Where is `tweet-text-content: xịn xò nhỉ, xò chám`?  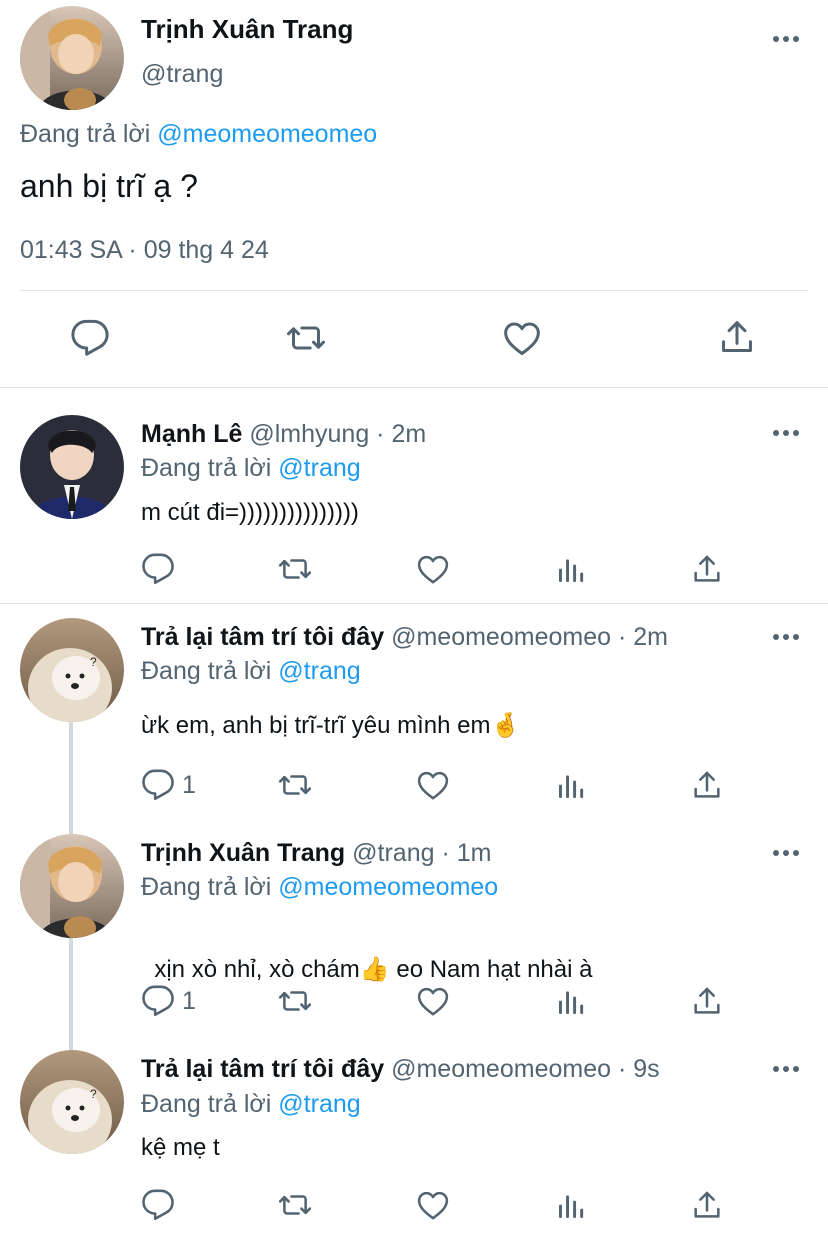 tweet-text-content: xịn xò nhỉ, xò chám is located at coordinates (257, 969).